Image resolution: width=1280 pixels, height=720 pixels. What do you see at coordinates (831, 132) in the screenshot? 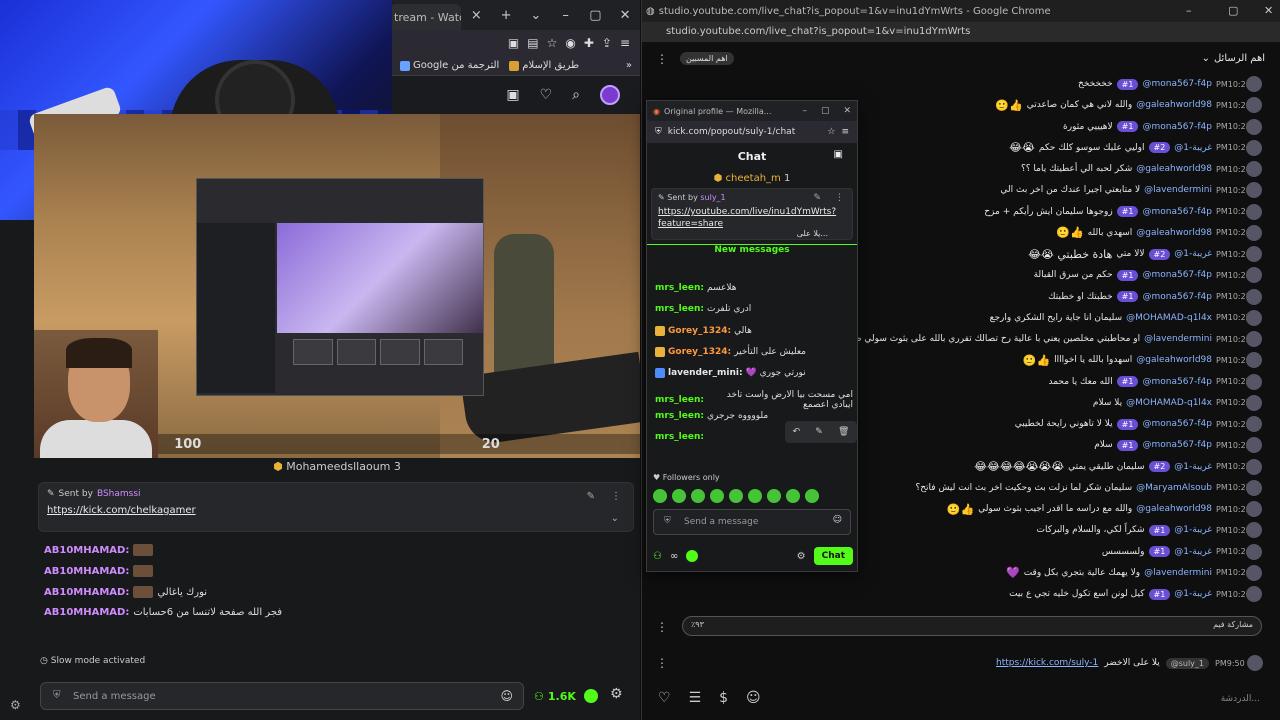
I see `star-icon: ☆` at bounding box center [831, 132].